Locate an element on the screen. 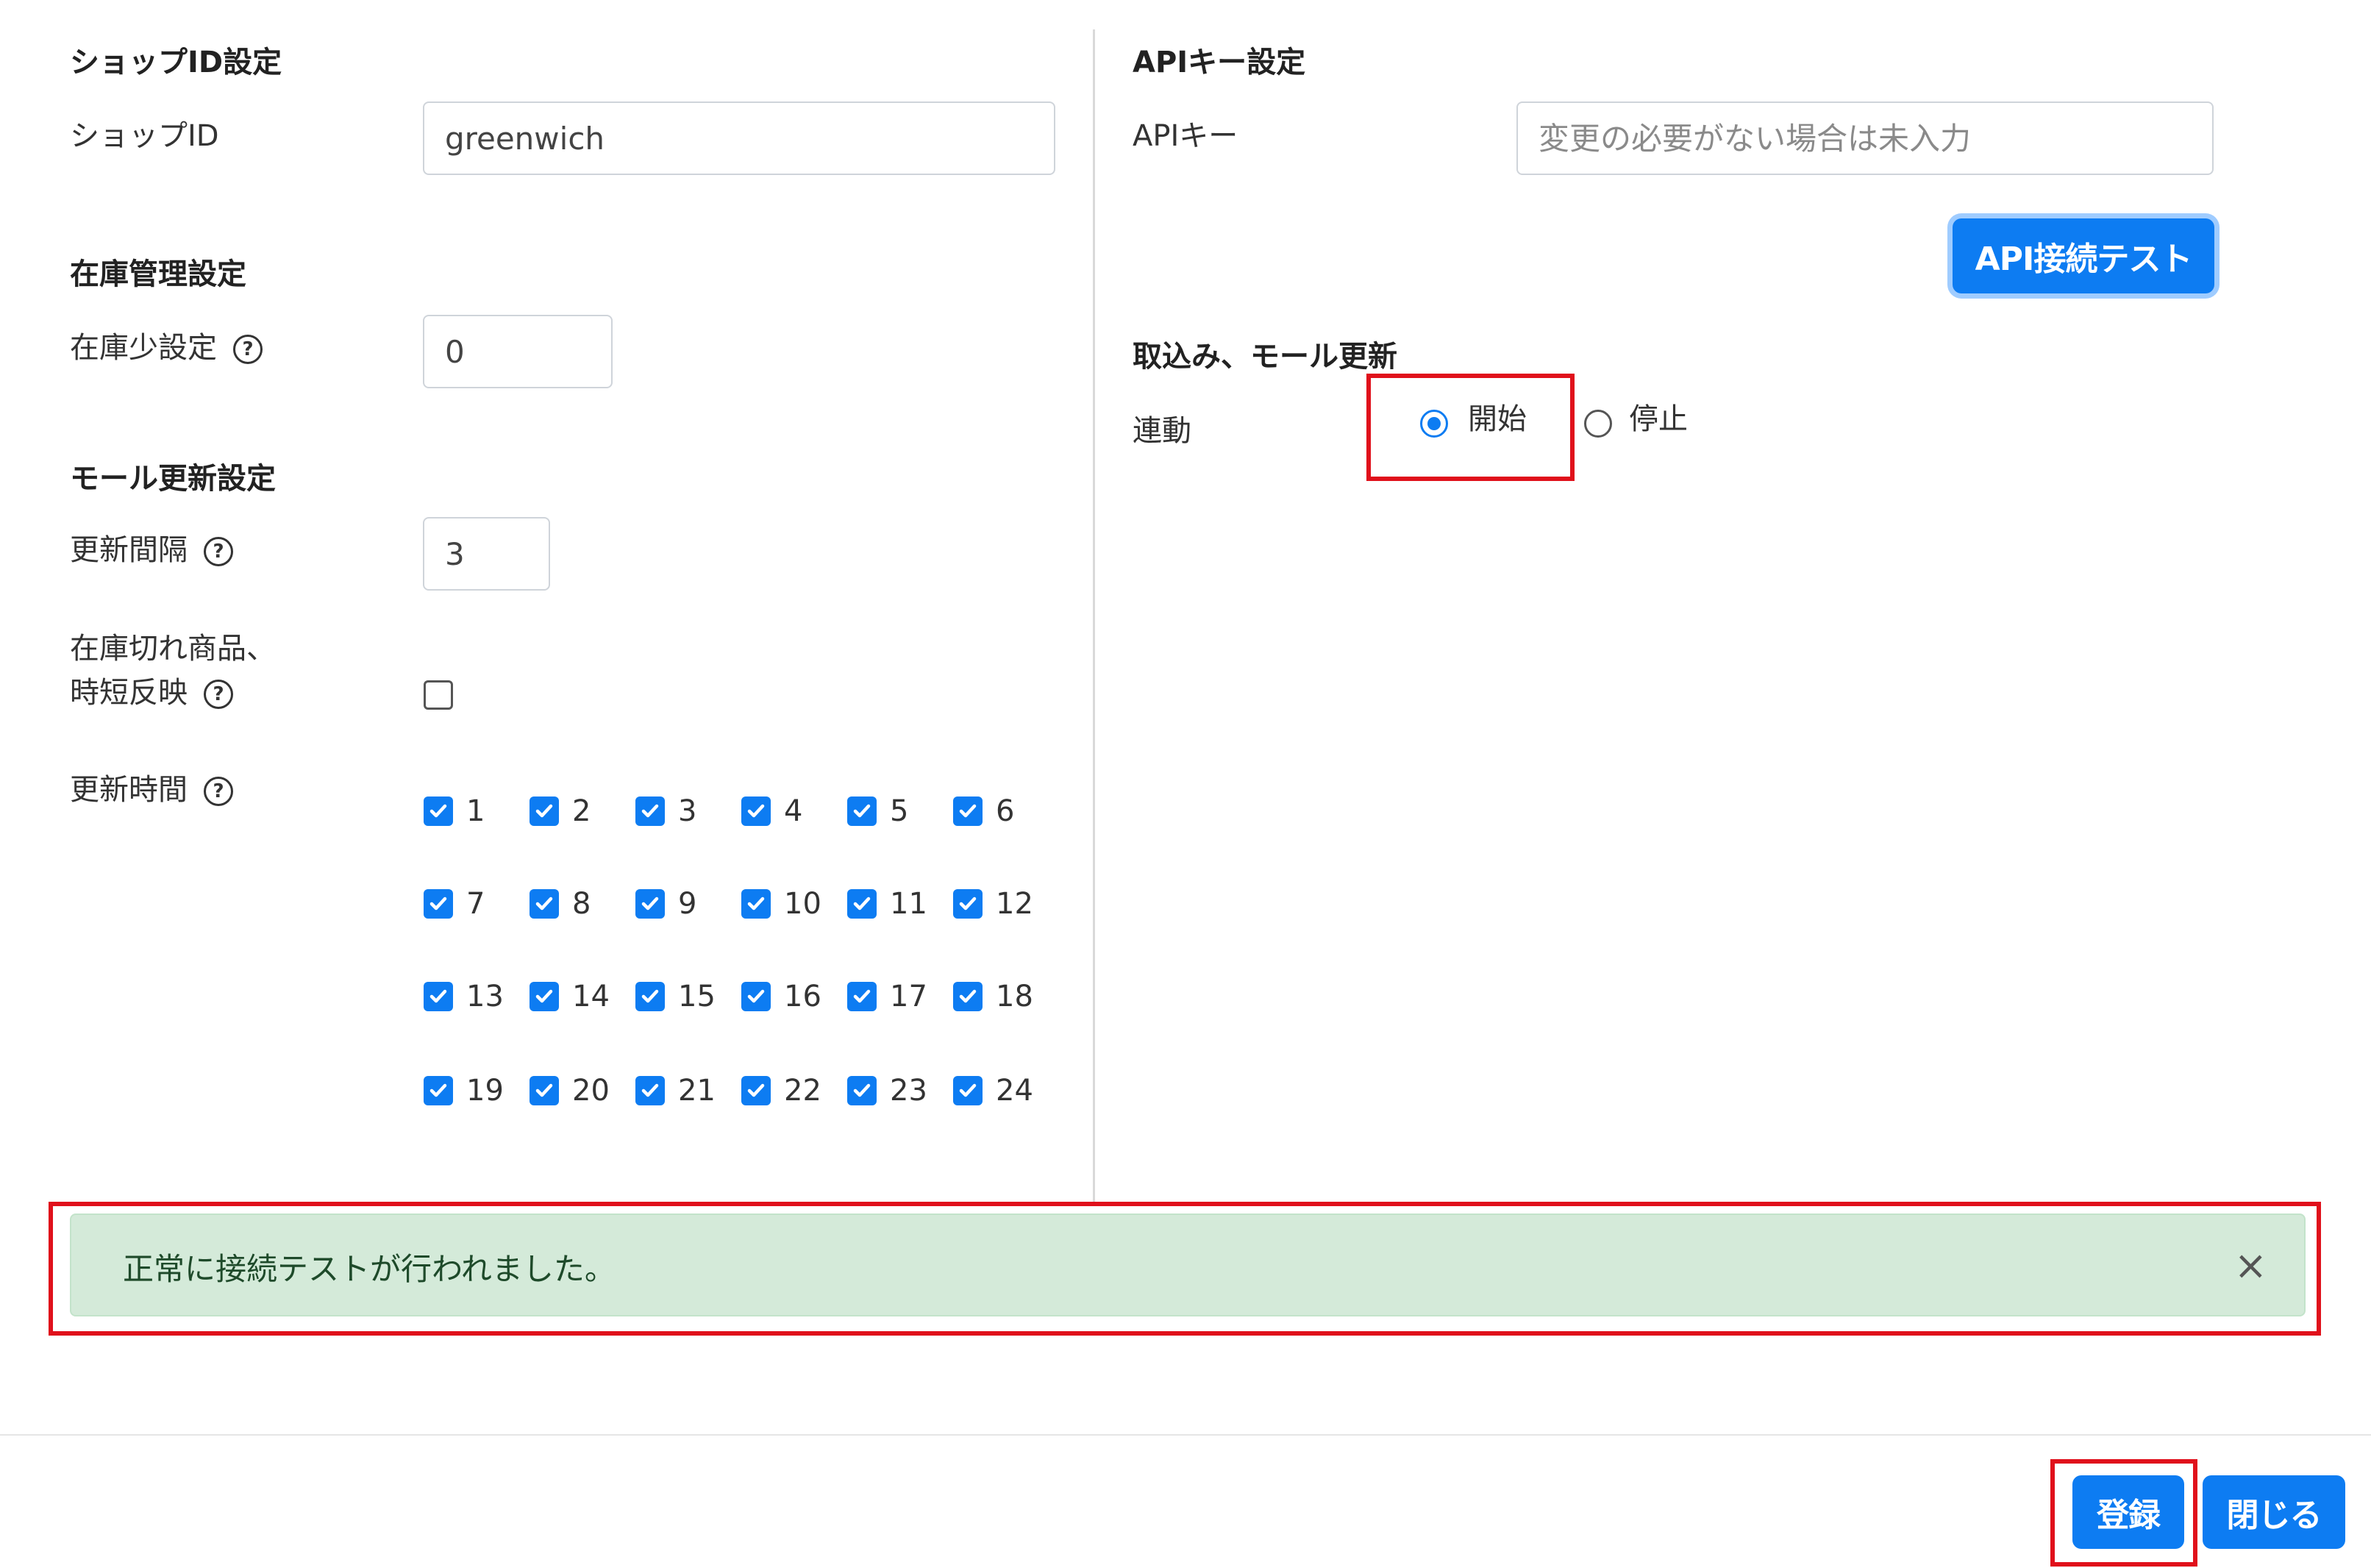 The width and height of the screenshot is (2371, 1568). update-interval-label-text: 更新間隔 is located at coordinates (129, 550).